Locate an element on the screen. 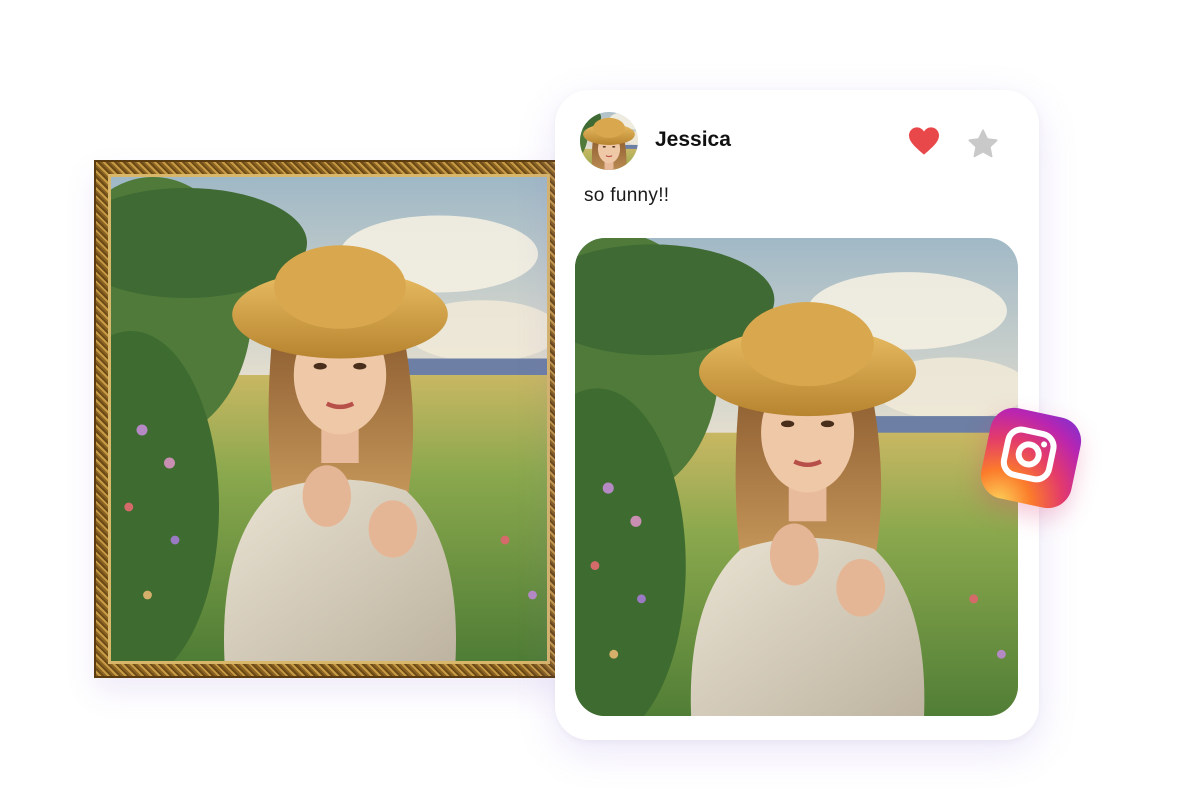 This screenshot has height=800, width=1200. star-icon is located at coordinates (983, 143).